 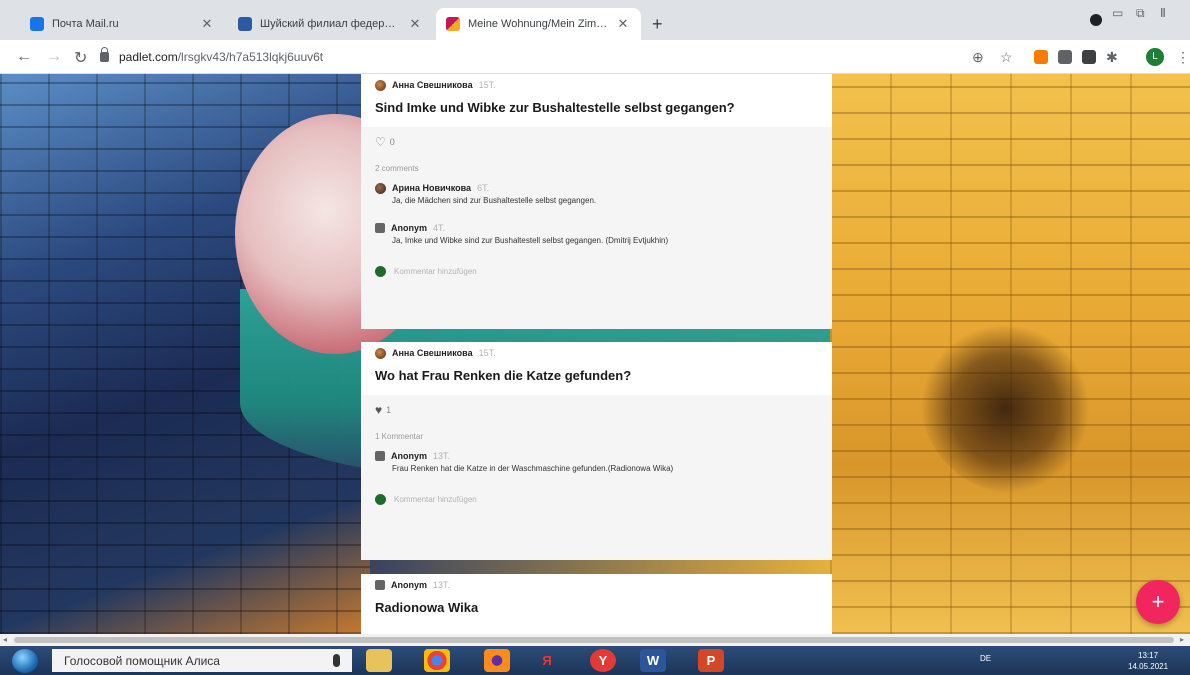 I want to click on comment-author: Арина Новичкова, so click(x=432, y=188).